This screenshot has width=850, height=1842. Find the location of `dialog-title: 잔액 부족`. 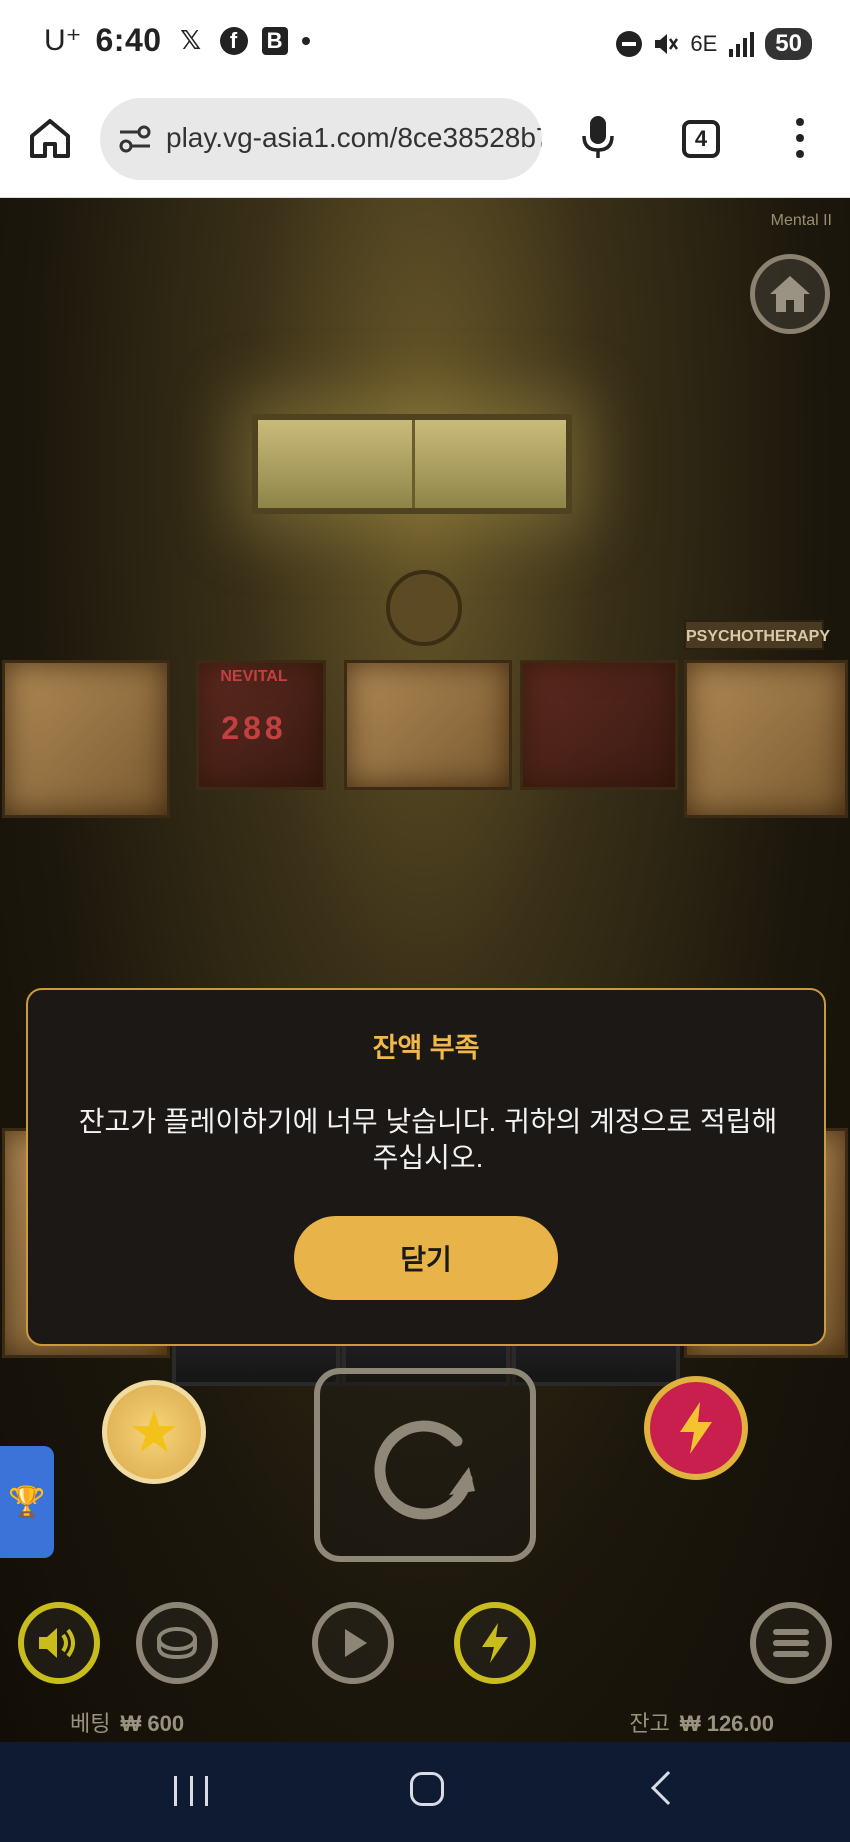

dialog-title: 잔액 부족 is located at coordinates (426, 1048).